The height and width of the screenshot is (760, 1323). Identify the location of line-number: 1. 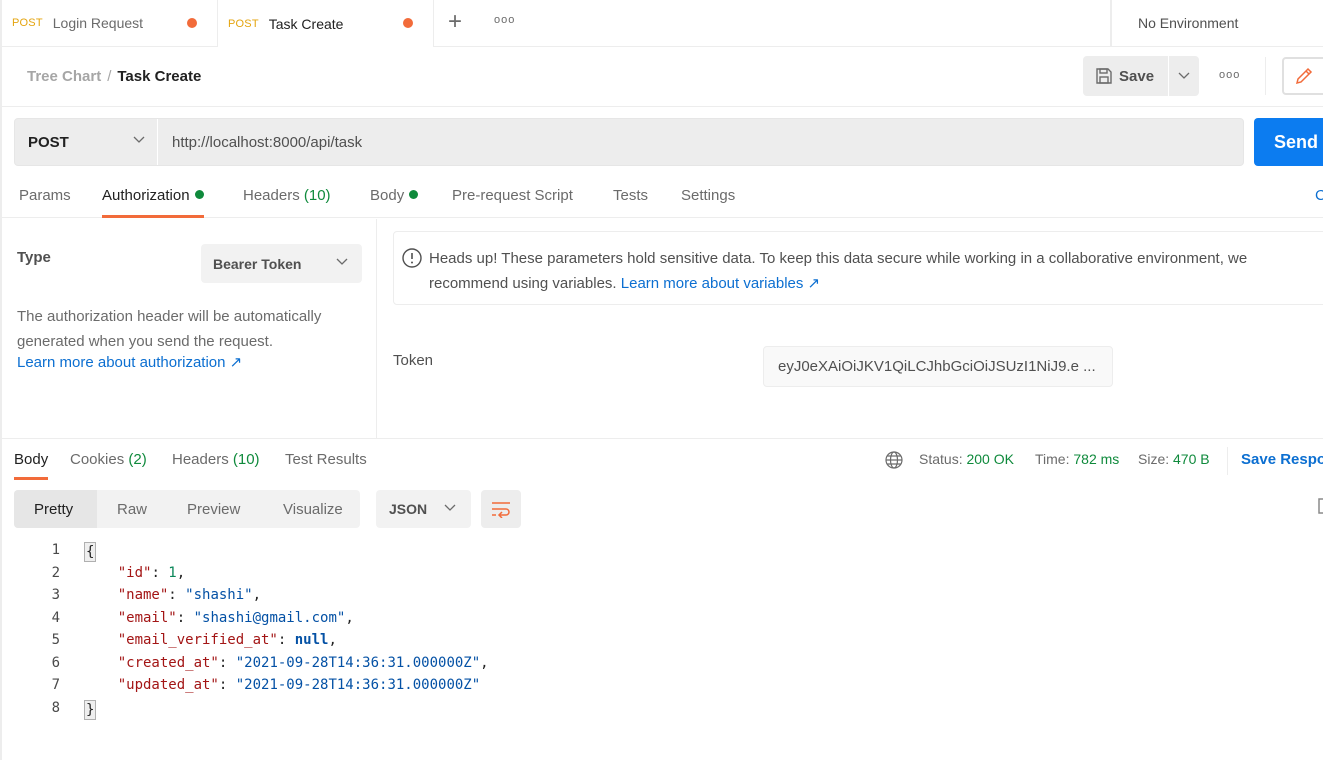
(55, 550).